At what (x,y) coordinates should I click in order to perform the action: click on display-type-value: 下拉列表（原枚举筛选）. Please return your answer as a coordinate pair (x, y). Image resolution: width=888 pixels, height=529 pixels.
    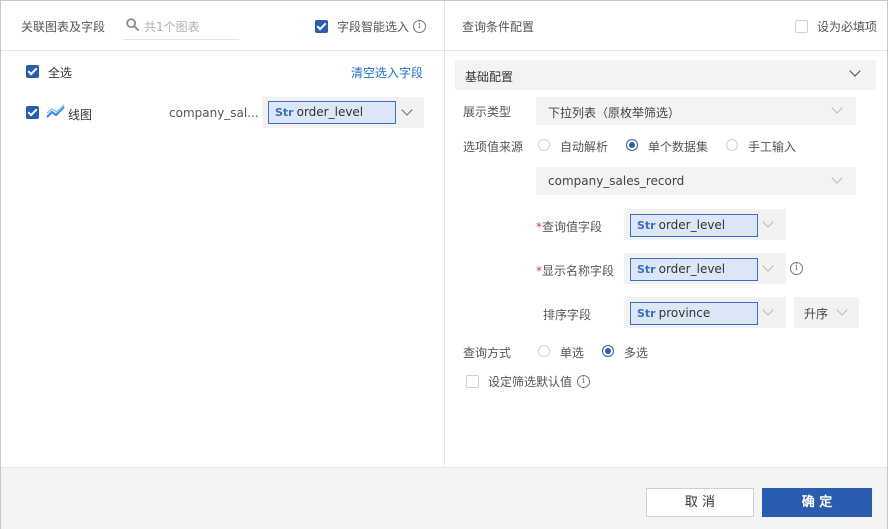
    Looking at the image, I should click on (614, 113).